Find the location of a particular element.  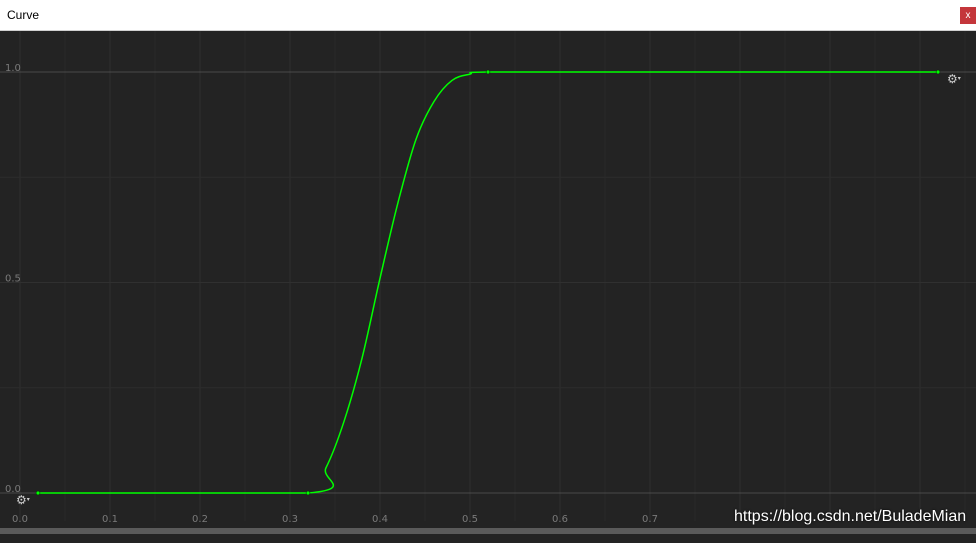

close-button: x is located at coordinates (968, 15).